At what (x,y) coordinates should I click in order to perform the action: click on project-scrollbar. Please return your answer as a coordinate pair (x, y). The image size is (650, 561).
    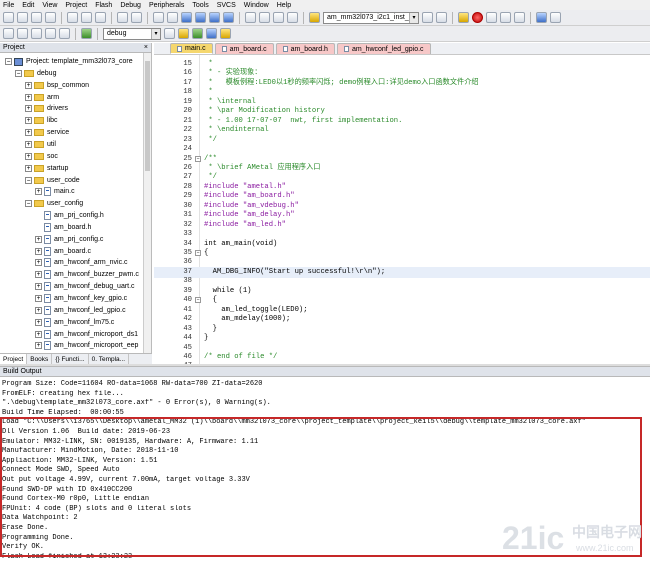
    Looking at the image, I should click on (147, 203).